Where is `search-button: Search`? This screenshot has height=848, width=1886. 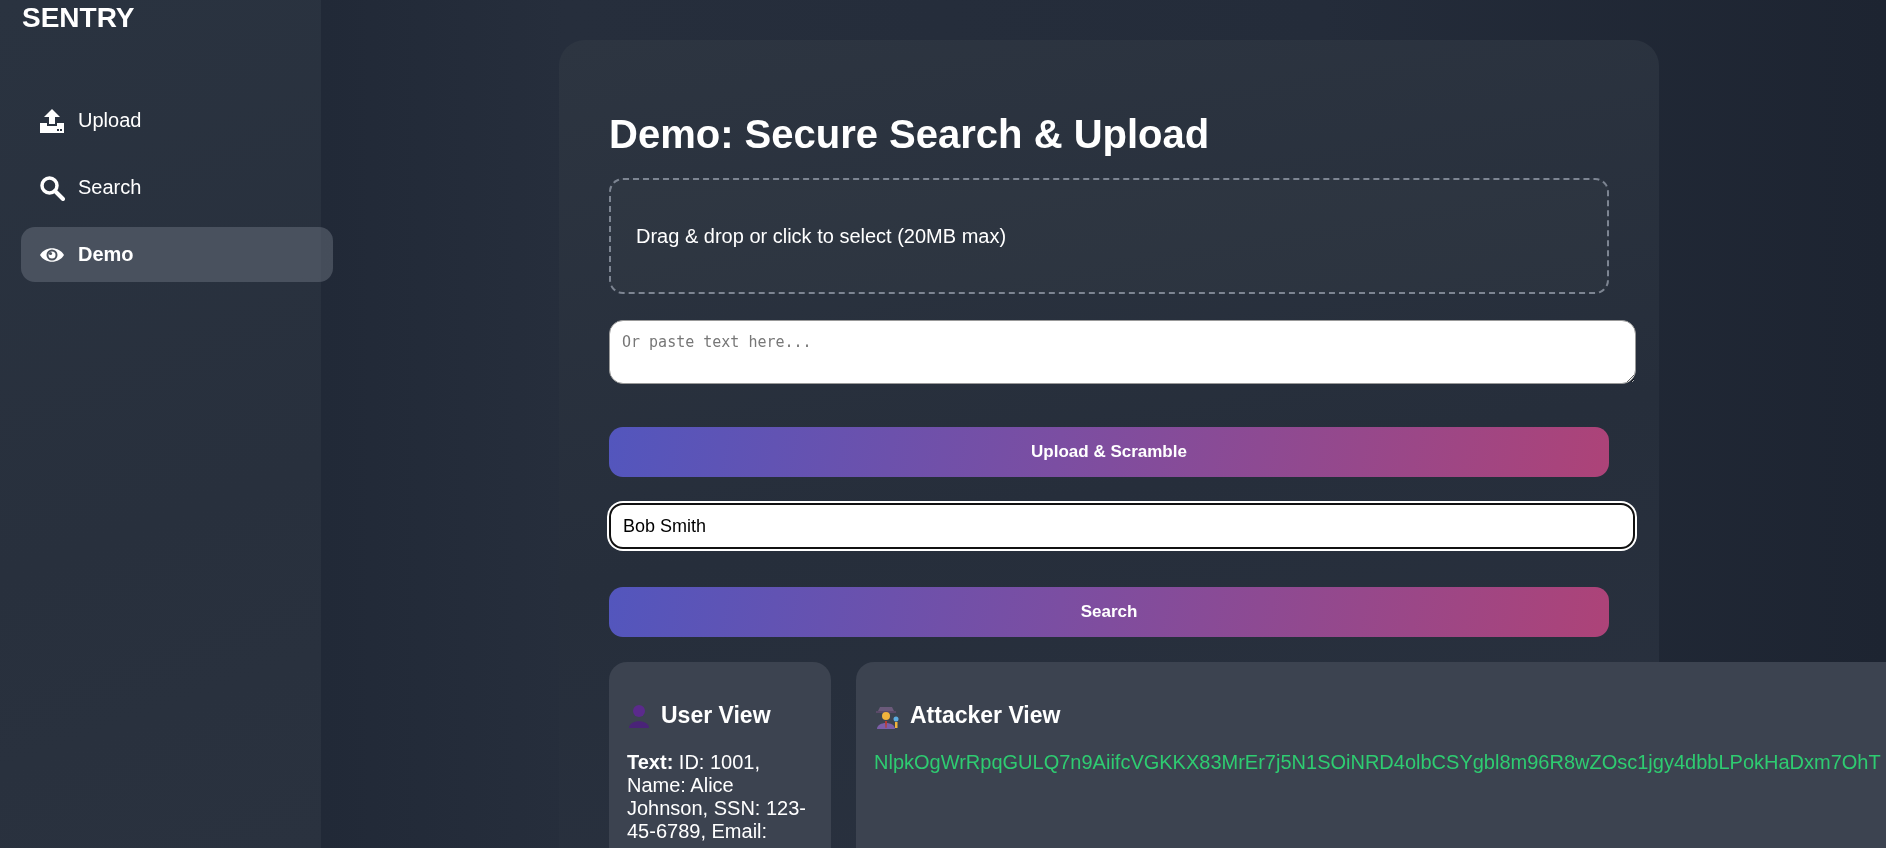 search-button: Search is located at coordinates (1109, 612).